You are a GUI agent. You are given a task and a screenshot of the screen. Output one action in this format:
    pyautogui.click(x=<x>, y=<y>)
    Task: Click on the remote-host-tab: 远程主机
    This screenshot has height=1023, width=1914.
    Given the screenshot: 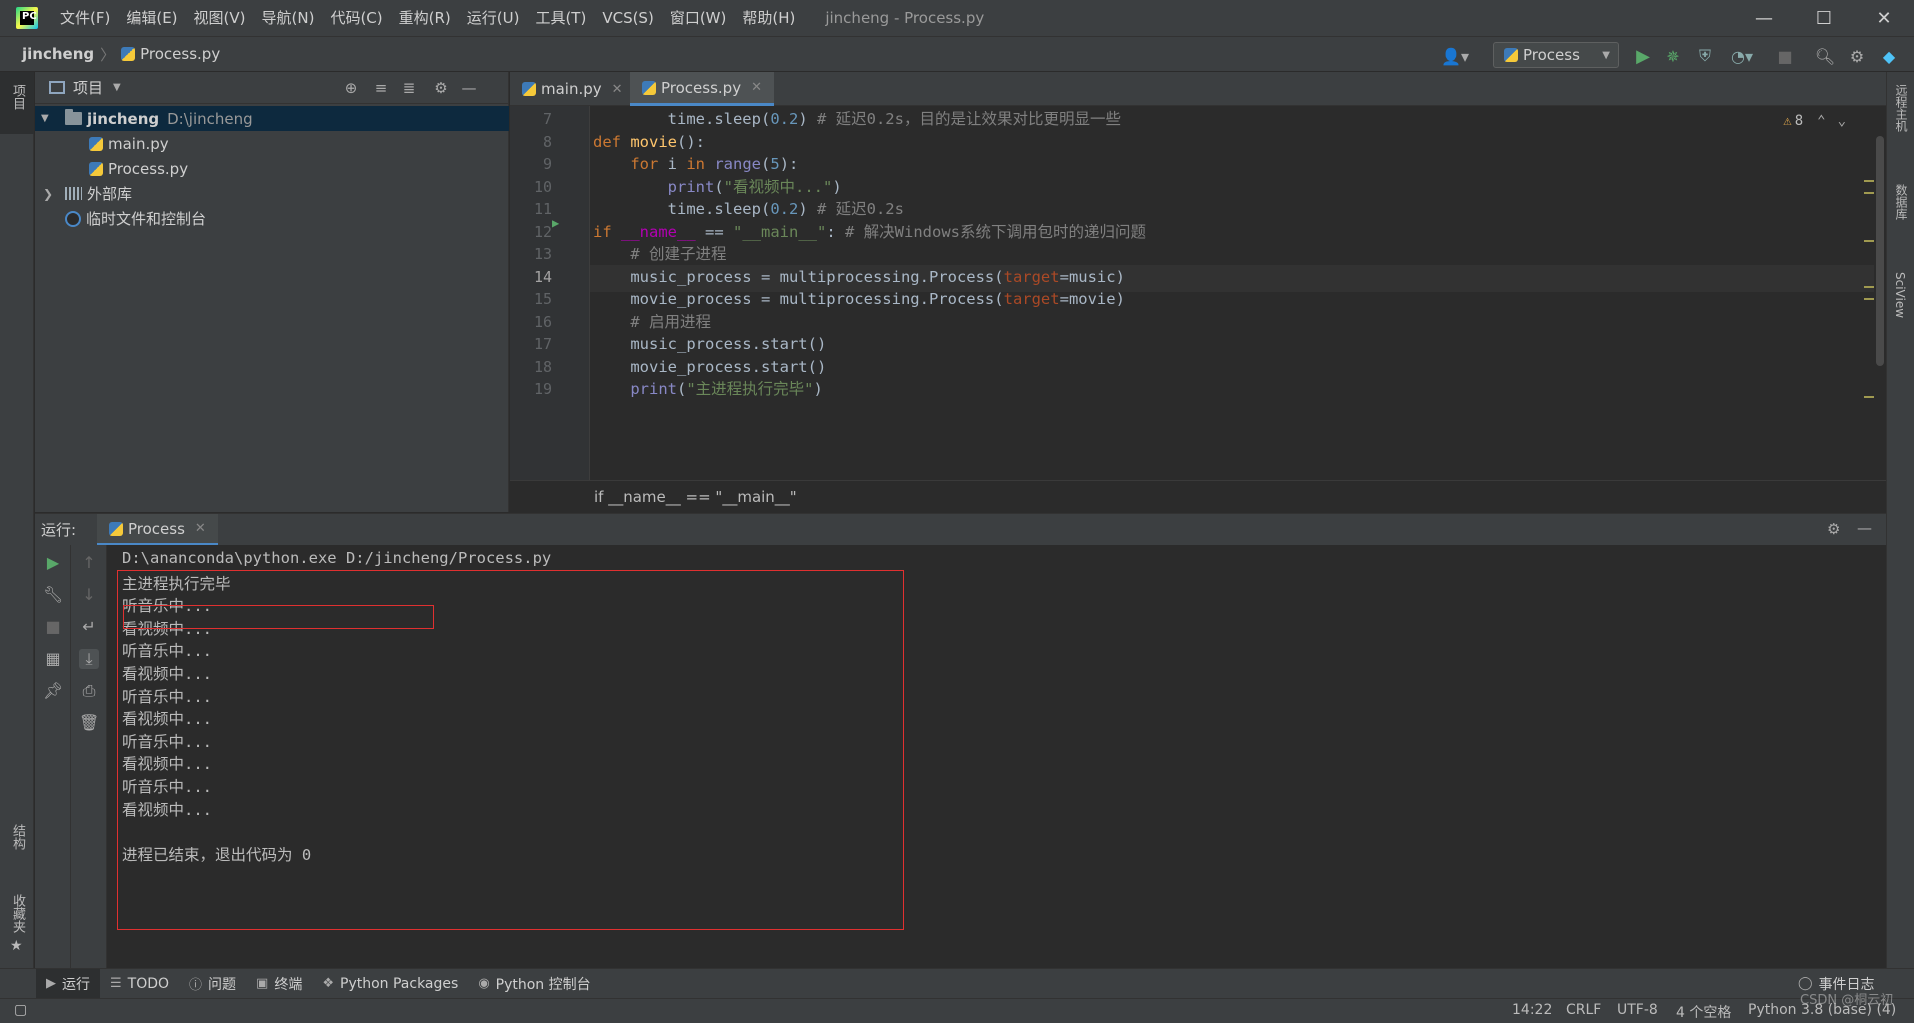 What is the action you would take?
    pyautogui.click(x=1901, y=108)
    